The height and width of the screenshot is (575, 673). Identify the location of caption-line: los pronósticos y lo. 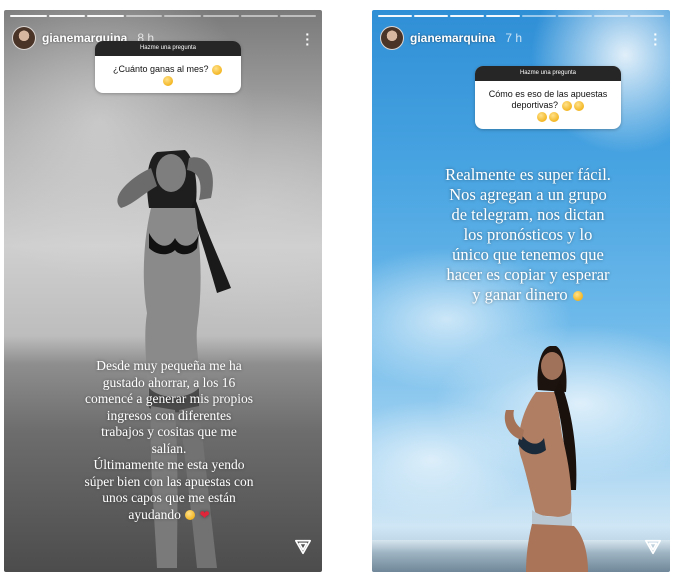
(528, 234).